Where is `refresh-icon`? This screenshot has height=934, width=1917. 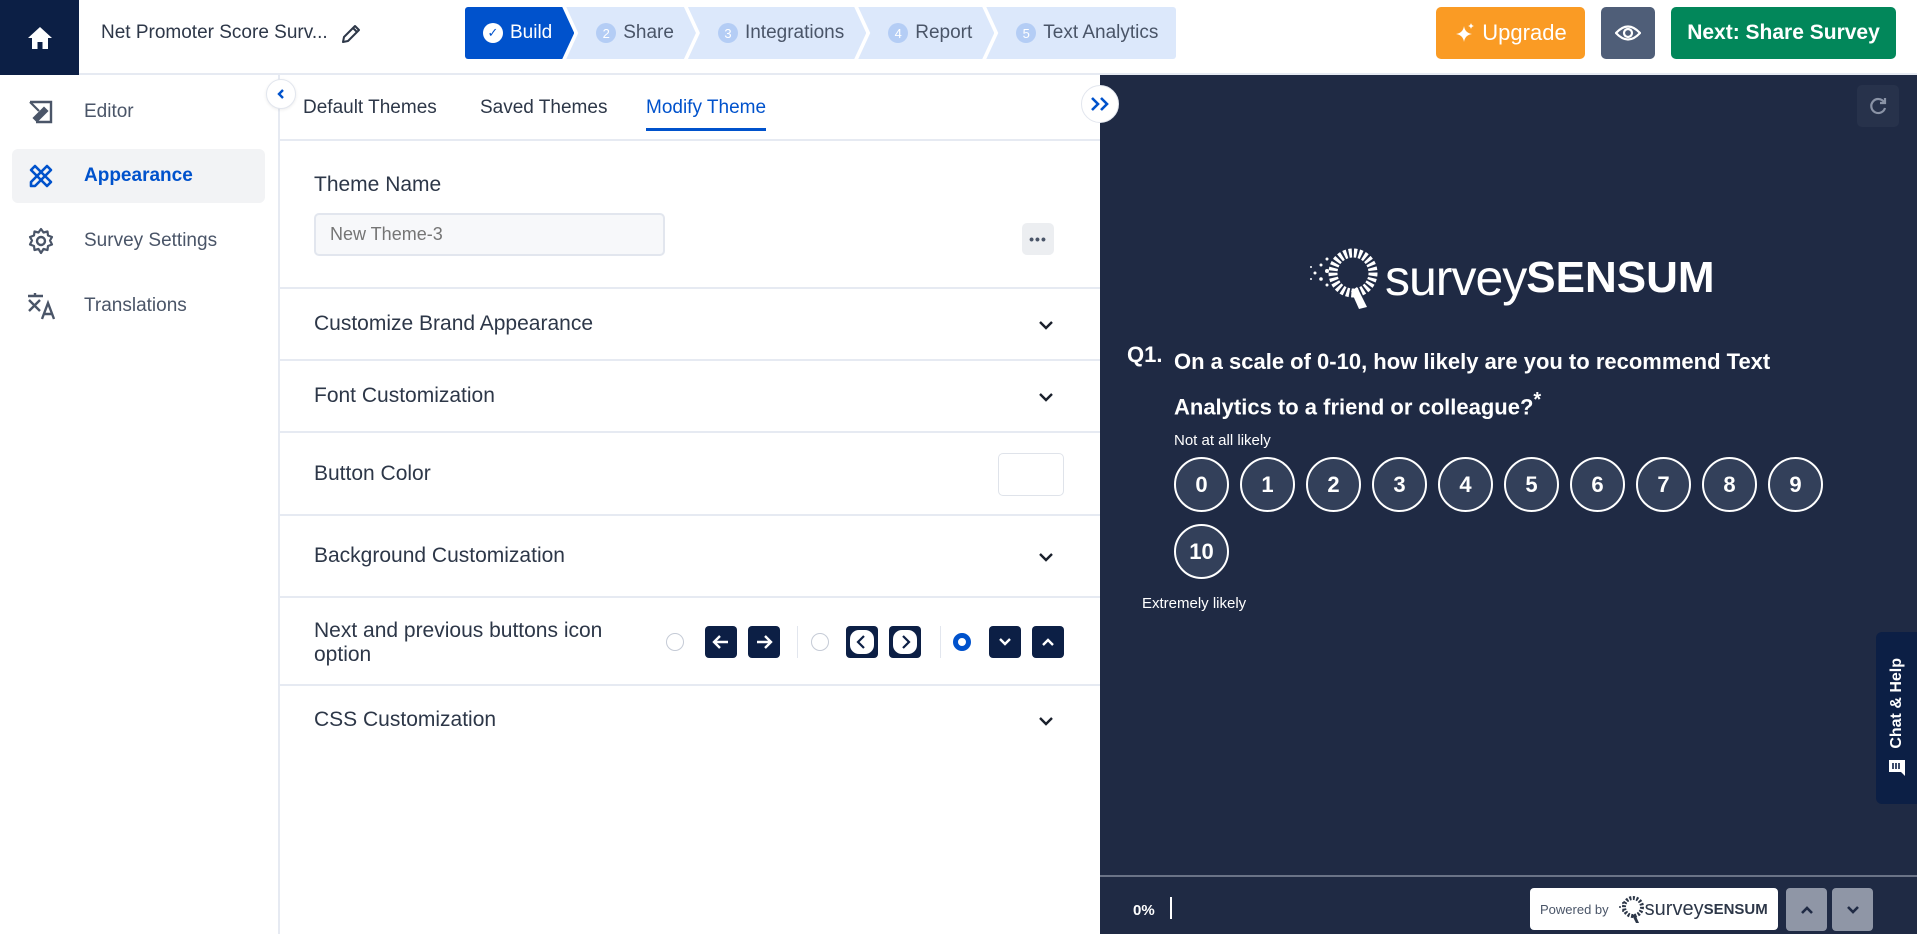 refresh-icon is located at coordinates (1878, 106).